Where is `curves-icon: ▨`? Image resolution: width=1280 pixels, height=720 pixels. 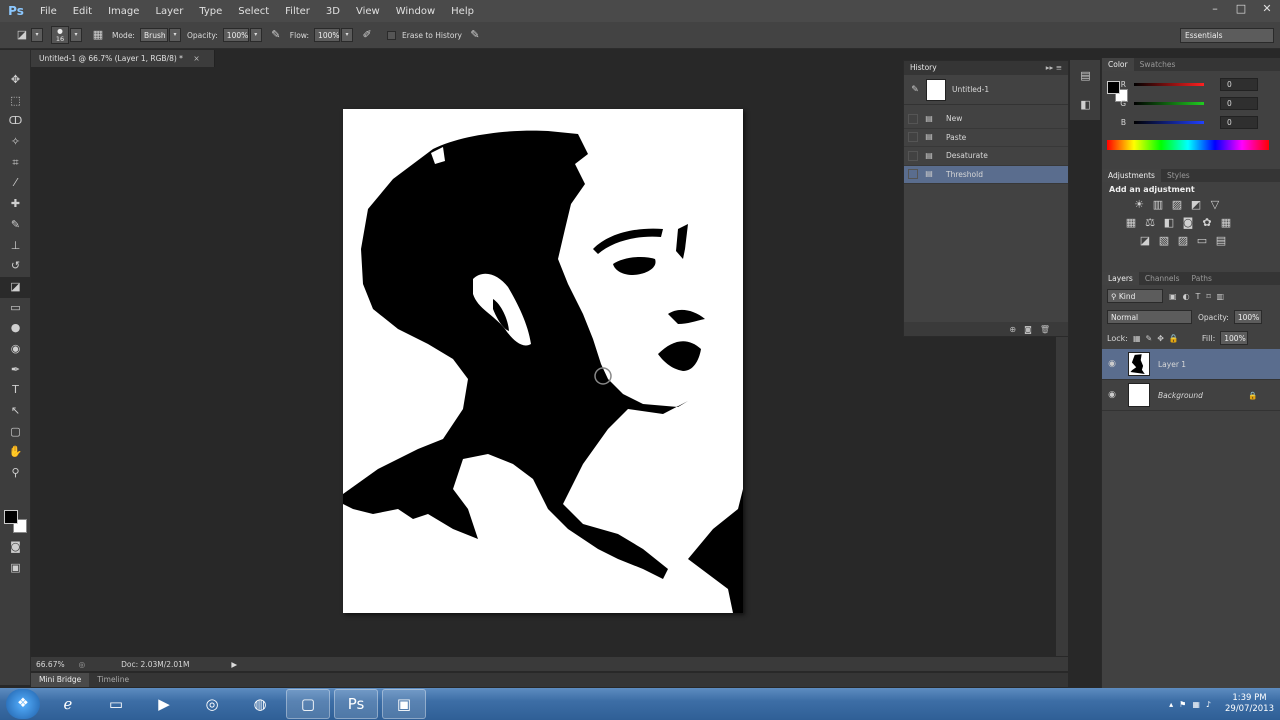
curves-icon: ▨ is located at coordinates (1177, 205).